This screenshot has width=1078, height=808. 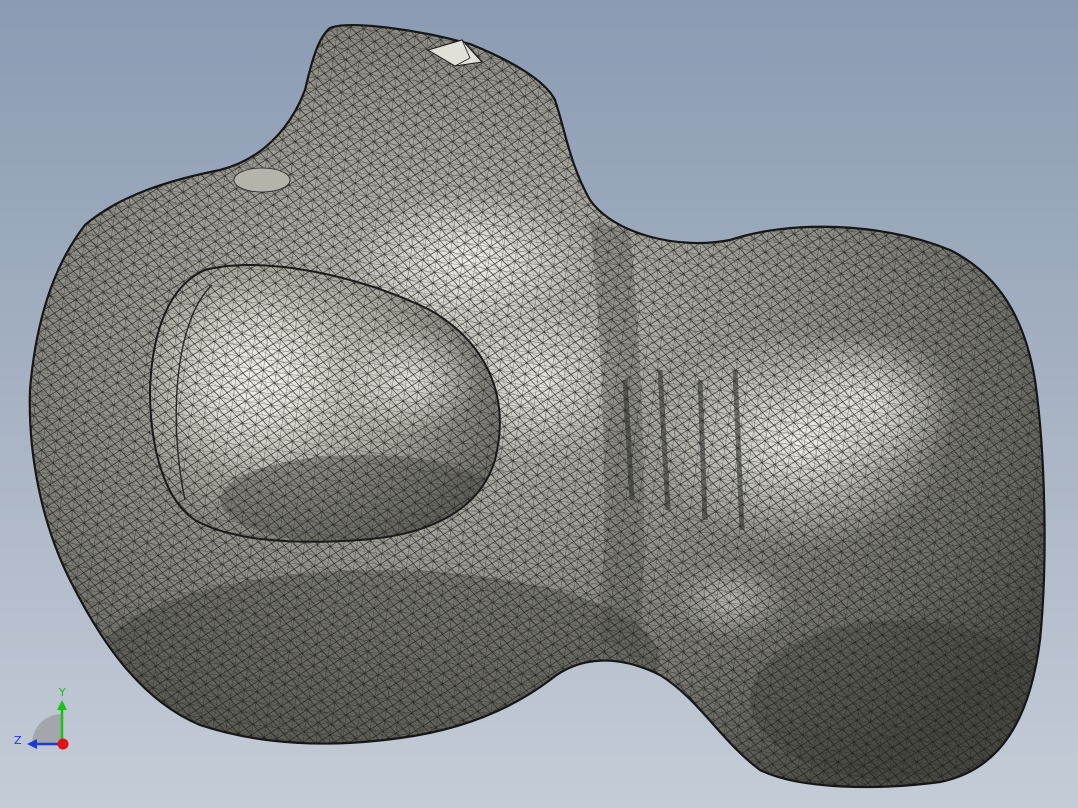 I want to click on z-axis-label: Z, so click(x=18, y=740).